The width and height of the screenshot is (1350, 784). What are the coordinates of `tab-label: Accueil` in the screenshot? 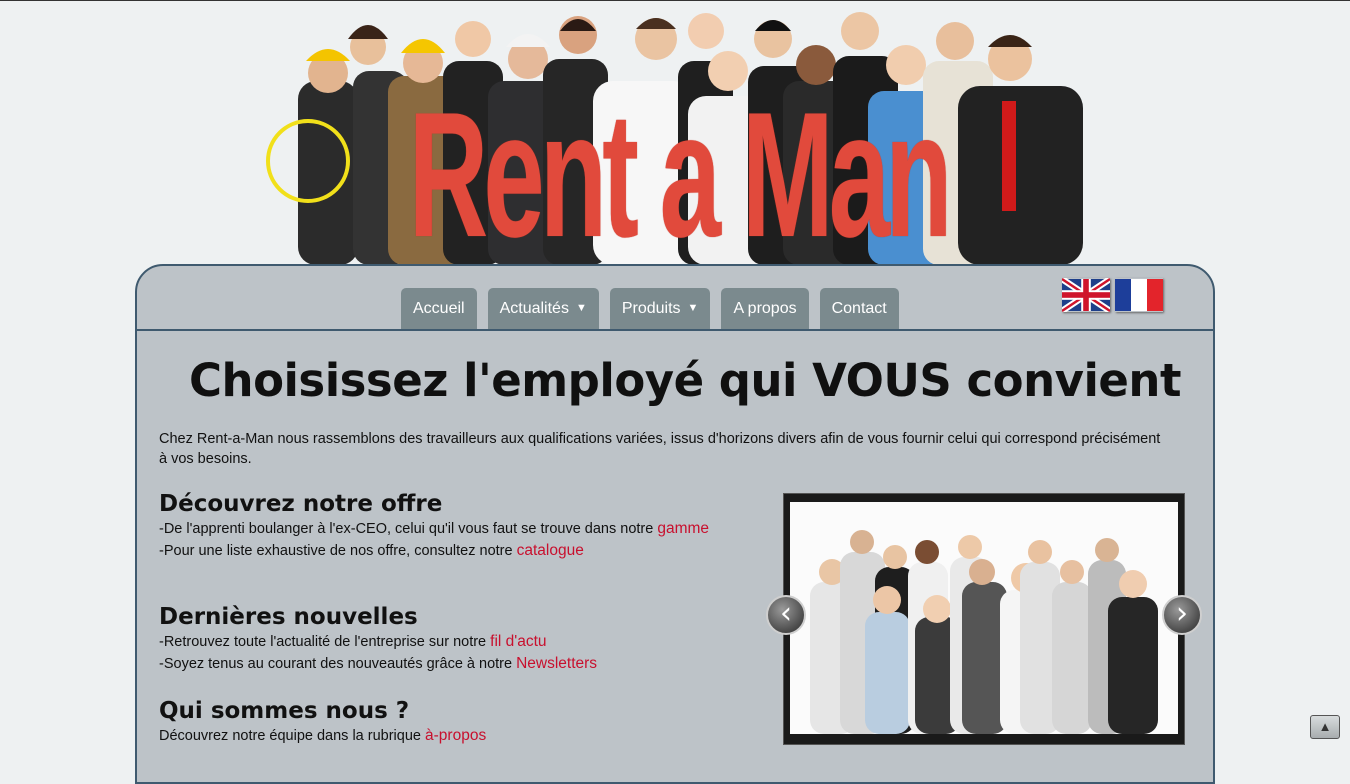 It's located at (439, 308).